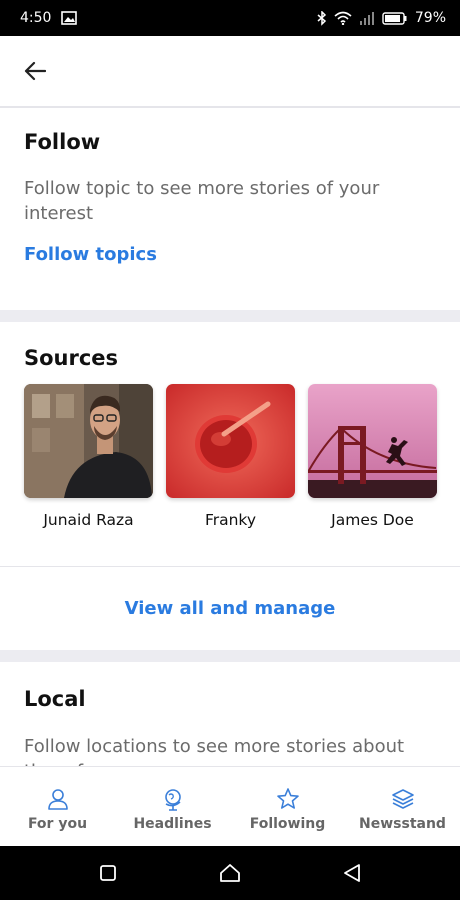 The height and width of the screenshot is (900, 460). I want to click on source-name: Junaid Raza, so click(88, 520).